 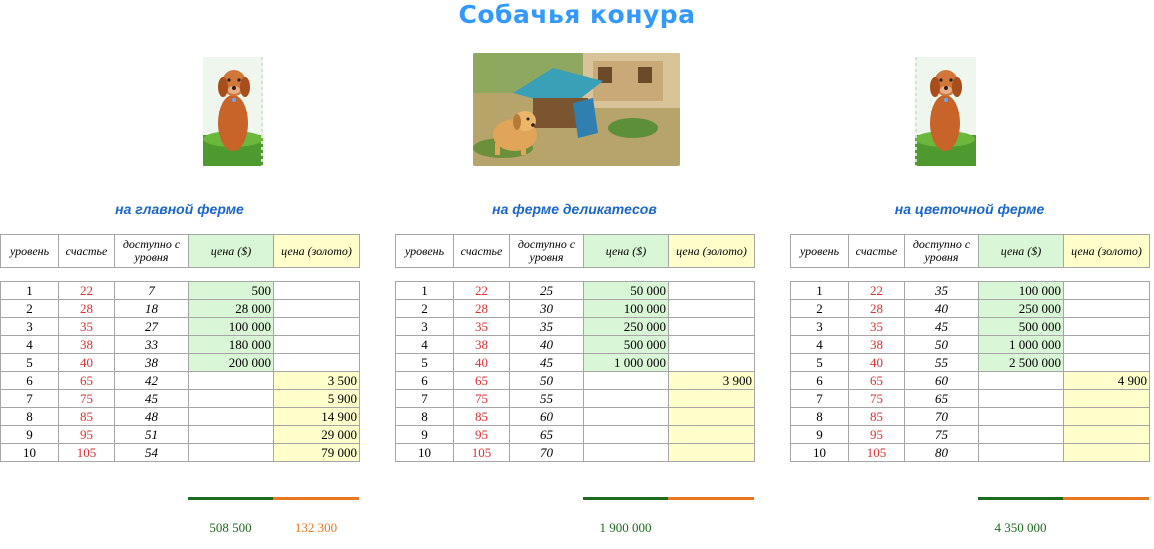 What do you see at coordinates (424, 380) in the screenshot?
I see `cell-level: 6` at bounding box center [424, 380].